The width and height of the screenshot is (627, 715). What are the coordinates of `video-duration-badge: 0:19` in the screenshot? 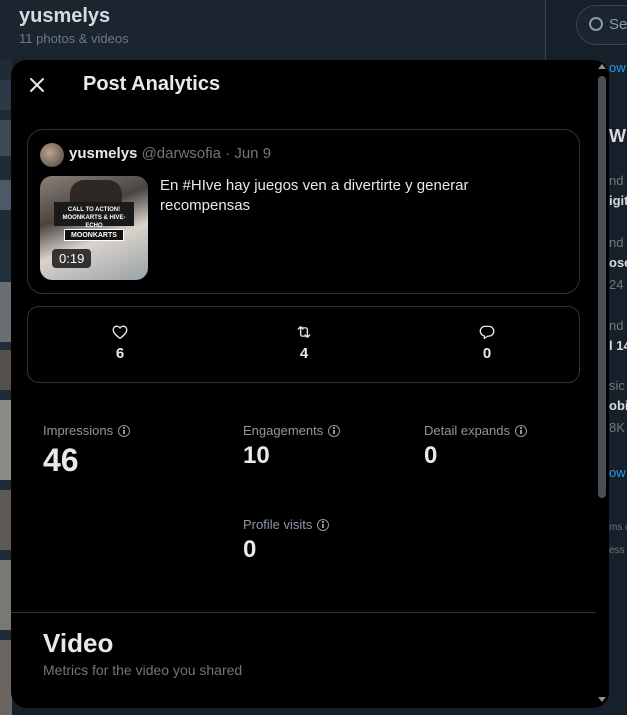 It's located at (72, 258).